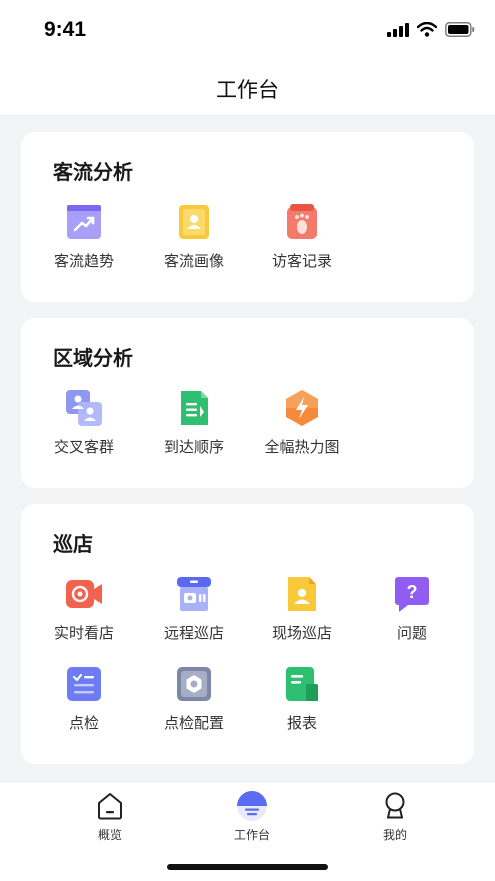 The width and height of the screenshot is (495, 881). Describe the element at coordinates (73, 544) in the screenshot. I see `section-title: 巡店` at that location.